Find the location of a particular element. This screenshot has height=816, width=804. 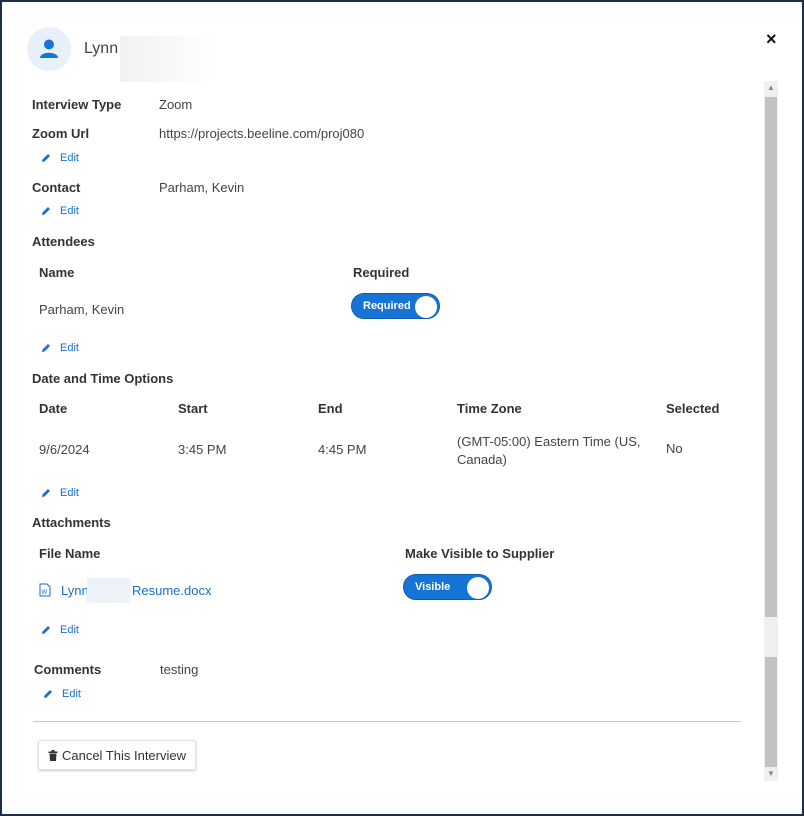

attachments-edit-link: Edit is located at coordinates (60, 630).